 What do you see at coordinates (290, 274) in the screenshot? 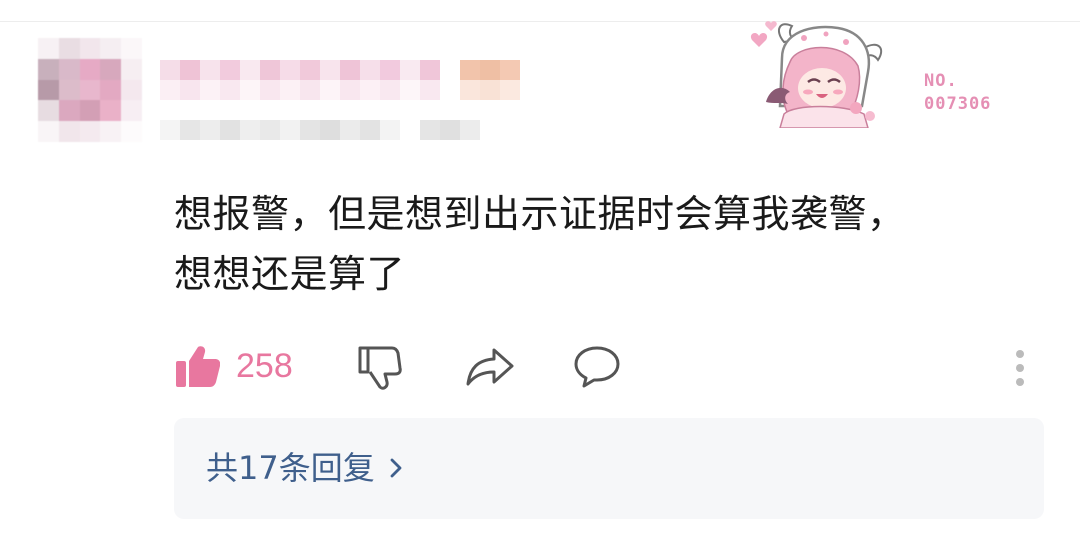
I see `comment-line-2: 想想还是算了` at bounding box center [290, 274].